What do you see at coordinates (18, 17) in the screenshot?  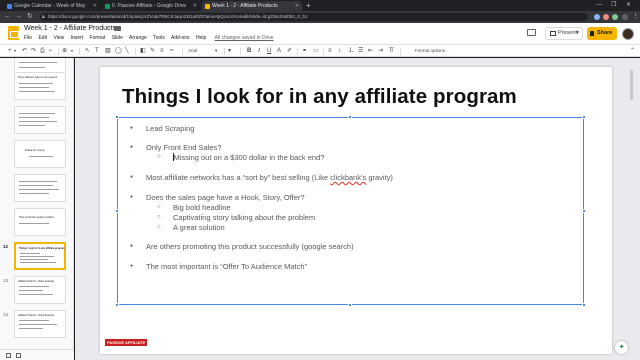 I see `forward-icon: →` at bounding box center [18, 17].